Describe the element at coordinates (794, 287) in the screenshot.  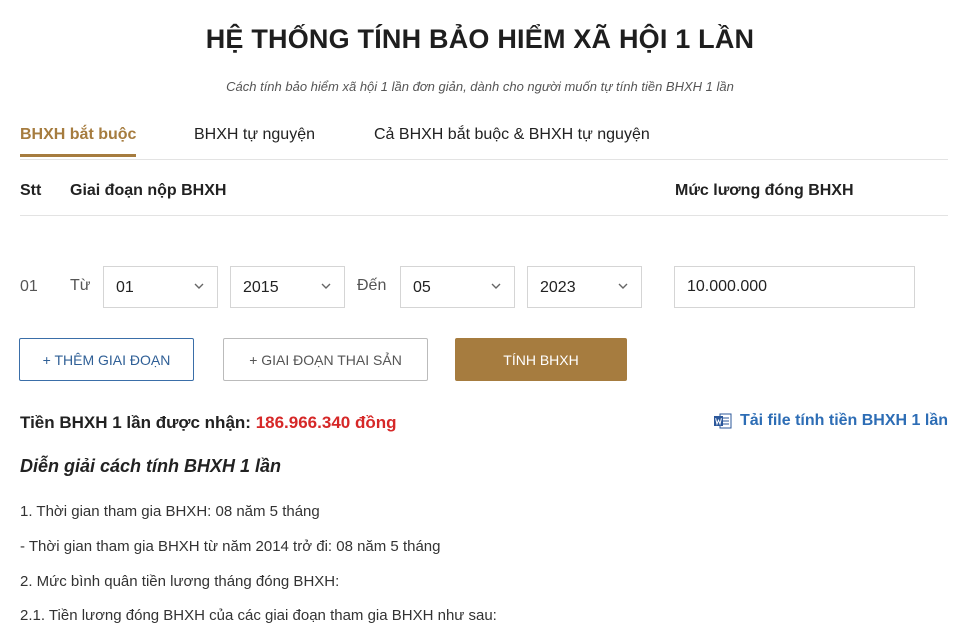
I see `salary-input` at that location.